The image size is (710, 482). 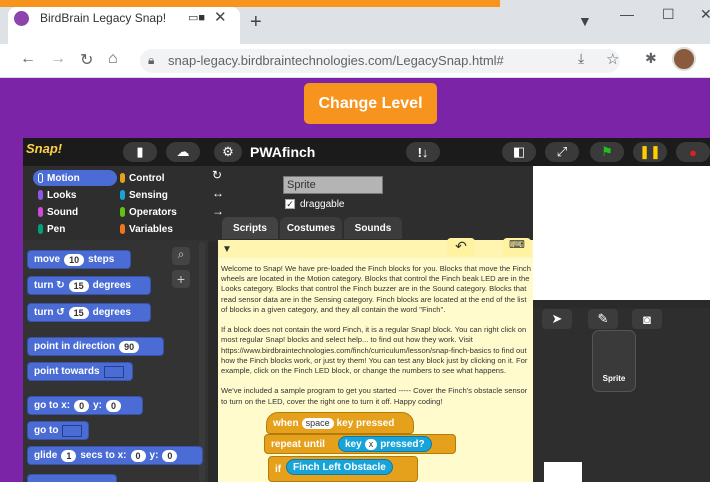 I want to click on category-pen: Pen, so click(x=75, y=229).